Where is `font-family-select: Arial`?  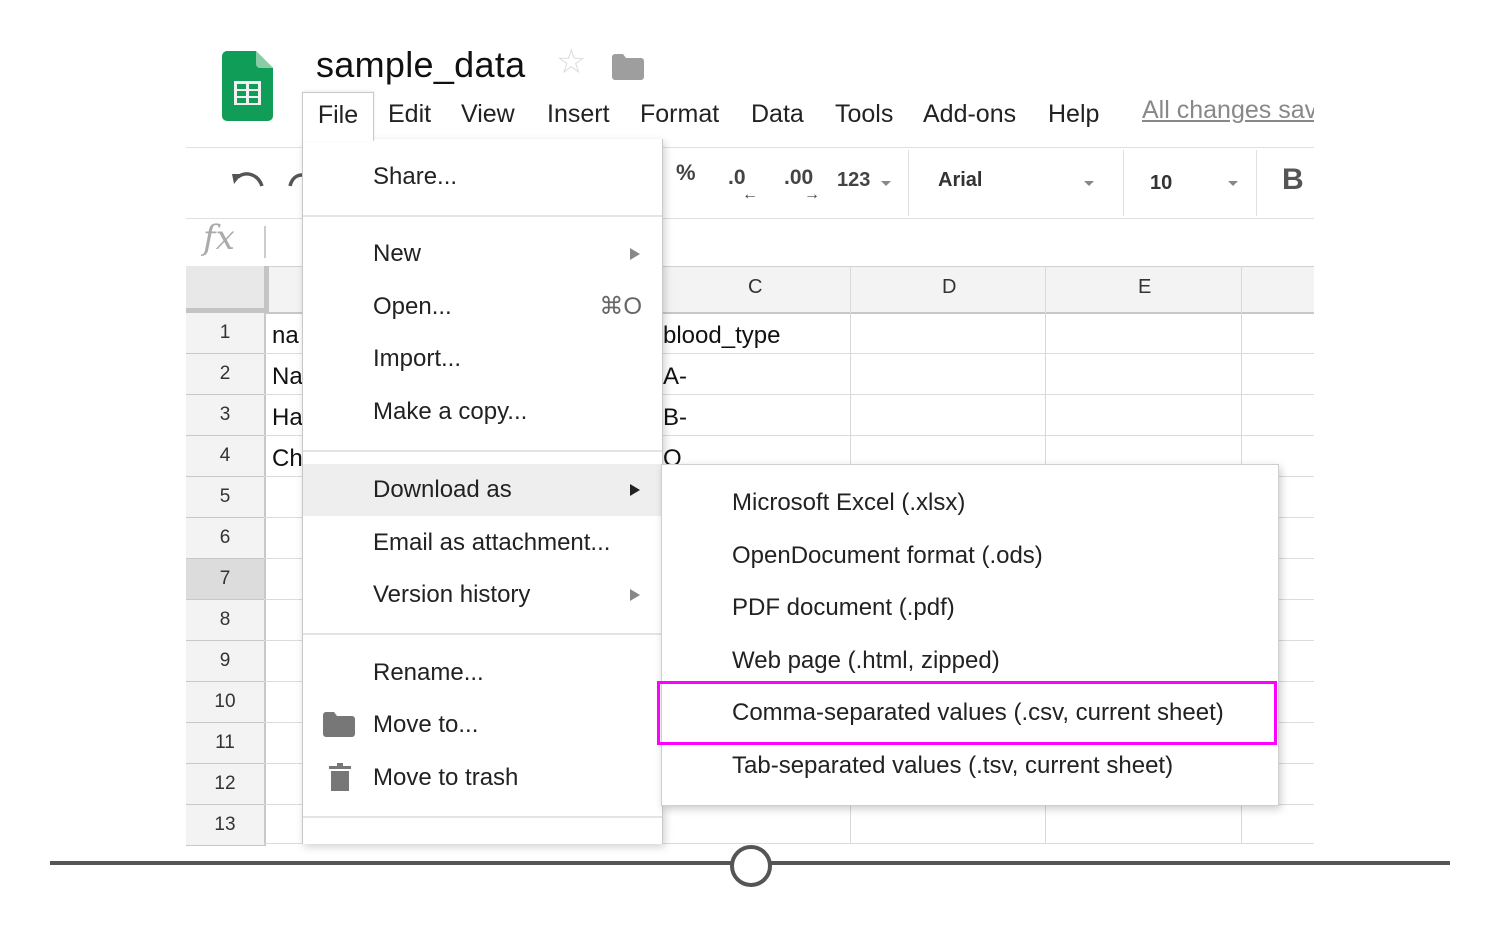
font-family-select: Arial is located at coordinates (960, 180).